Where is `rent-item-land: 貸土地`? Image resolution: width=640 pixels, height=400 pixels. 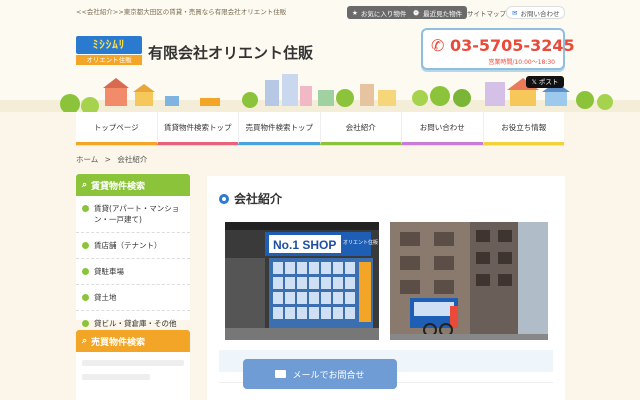 rent-item-land: 貸土地 is located at coordinates (133, 298).